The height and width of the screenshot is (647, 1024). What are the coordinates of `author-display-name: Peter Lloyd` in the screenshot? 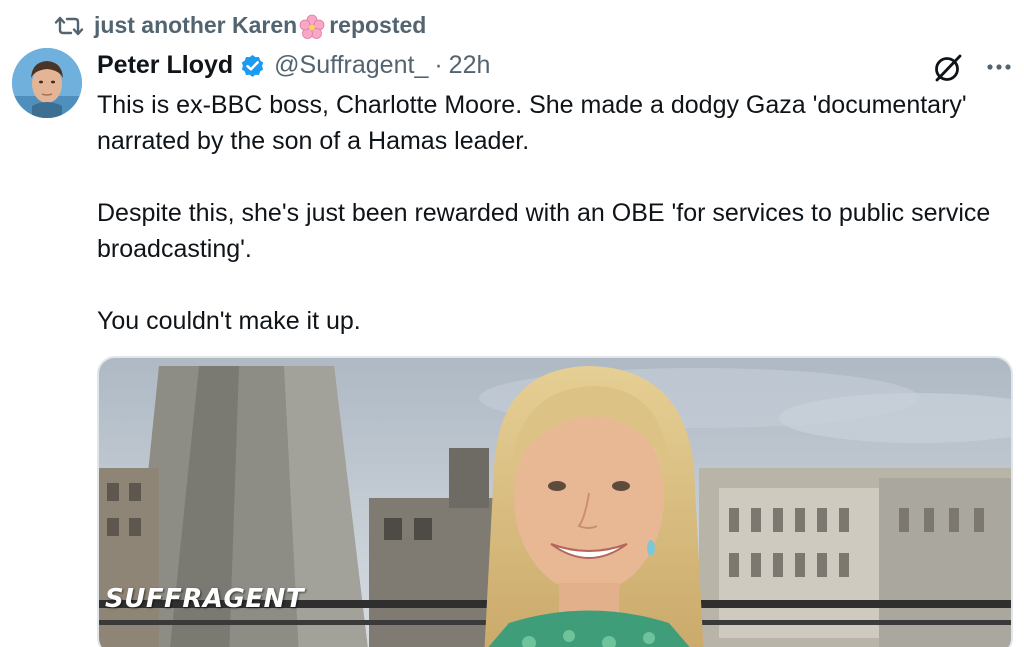 It's located at (165, 65).